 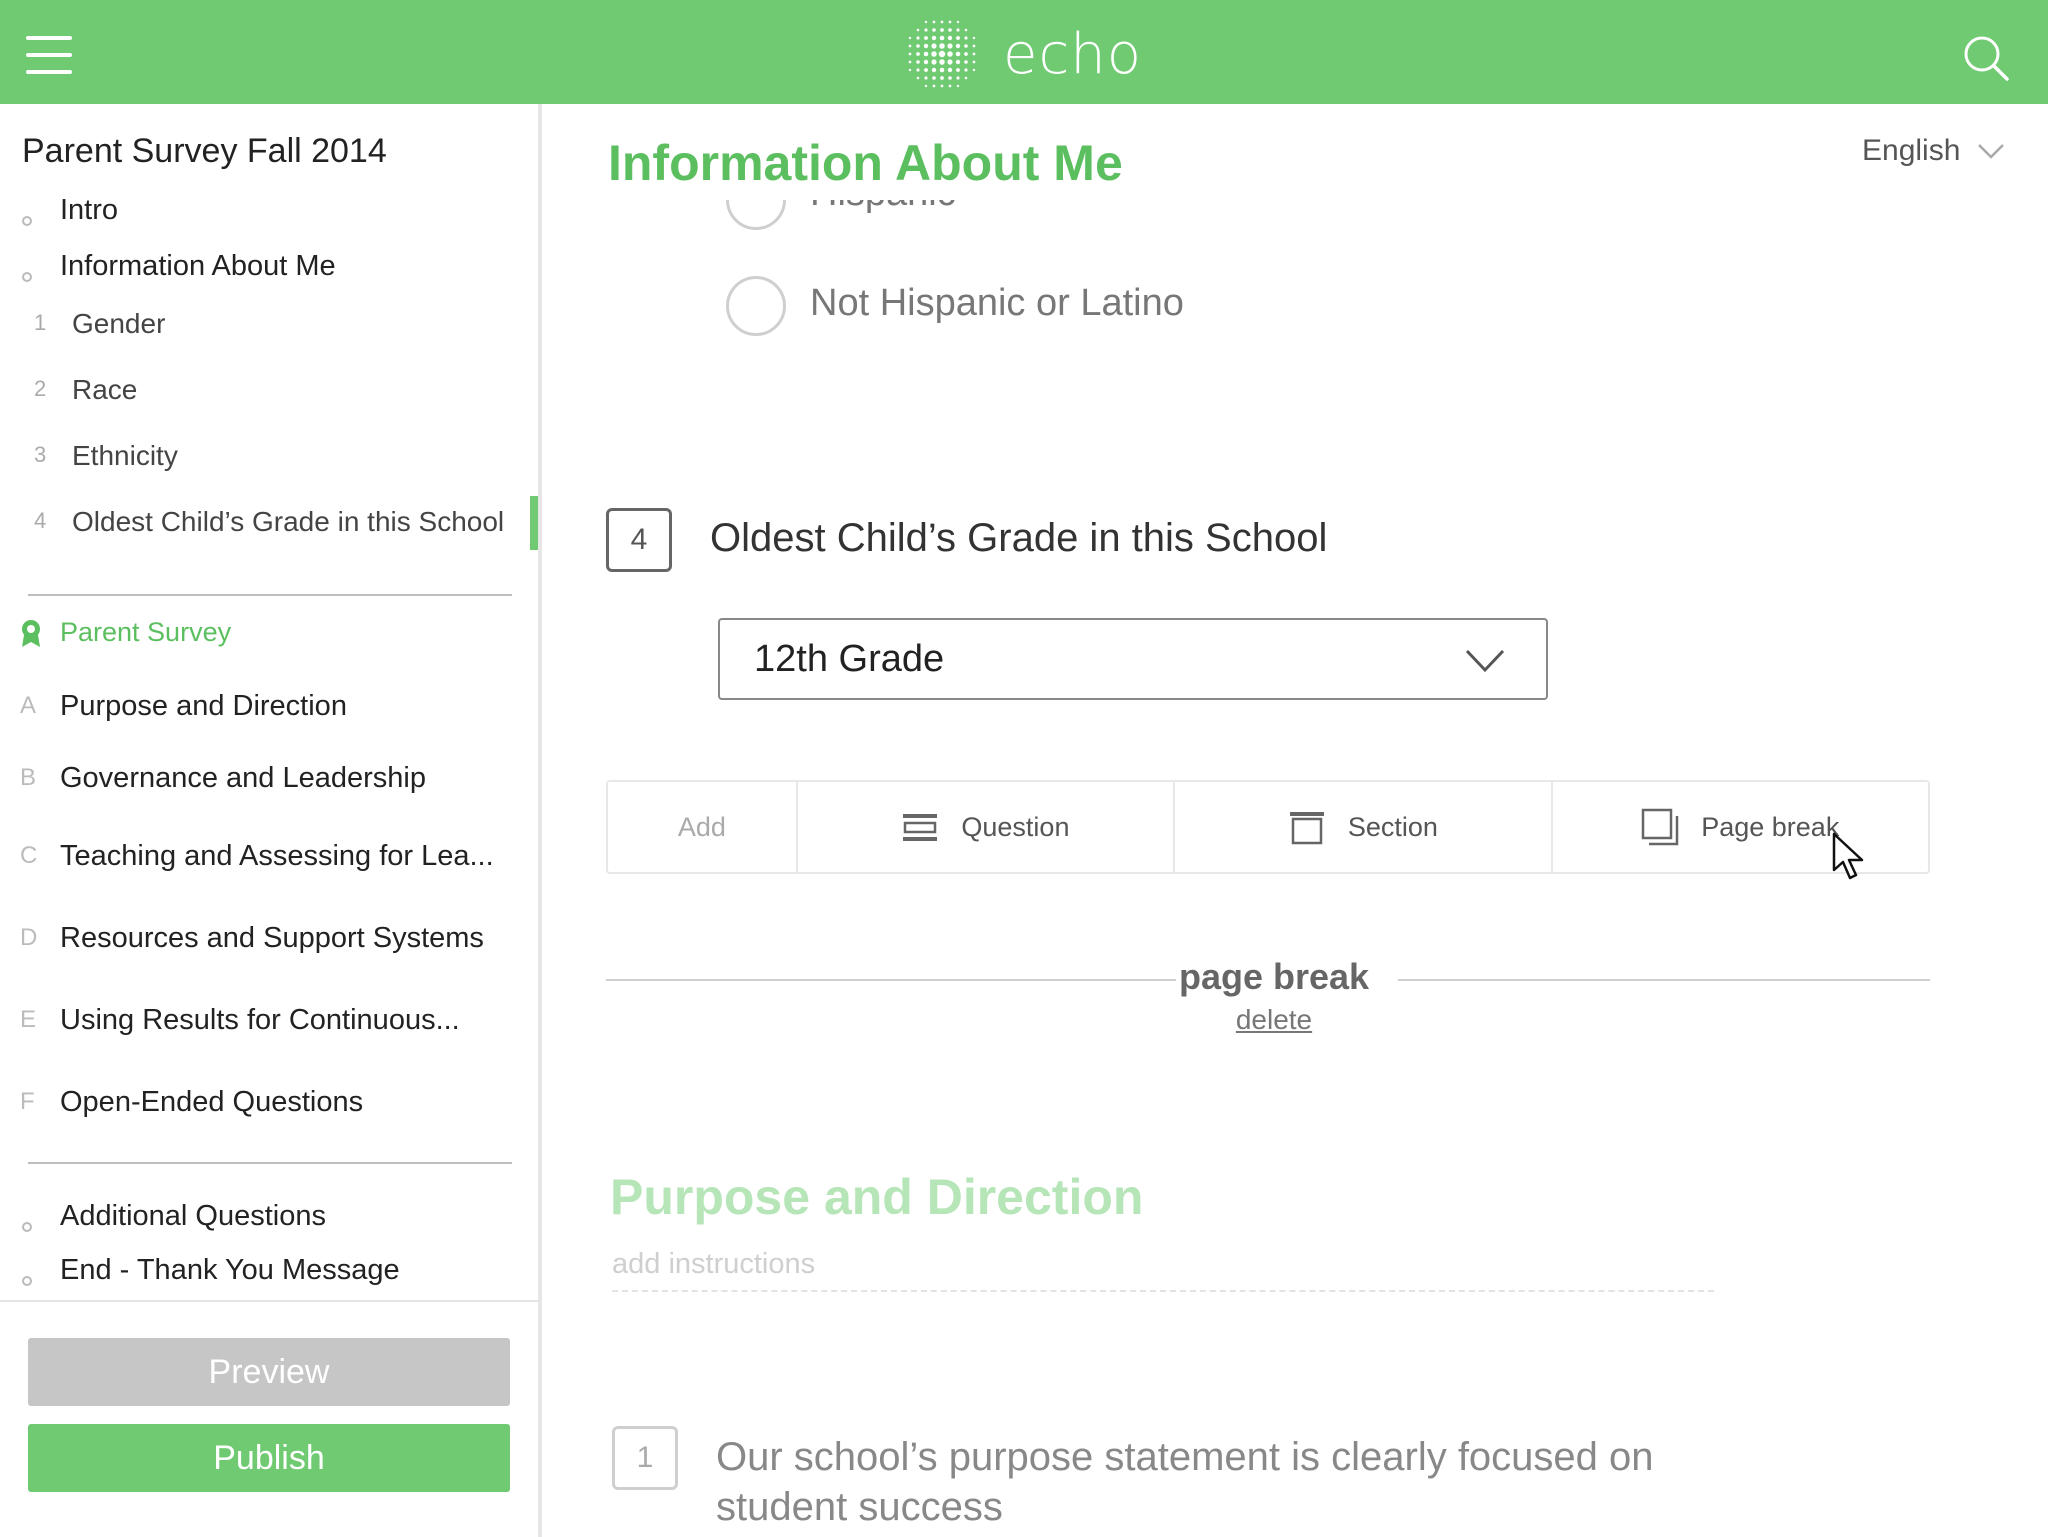 What do you see at coordinates (1392, 826) in the screenshot?
I see `add-section-label: Section` at bounding box center [1392, 826].